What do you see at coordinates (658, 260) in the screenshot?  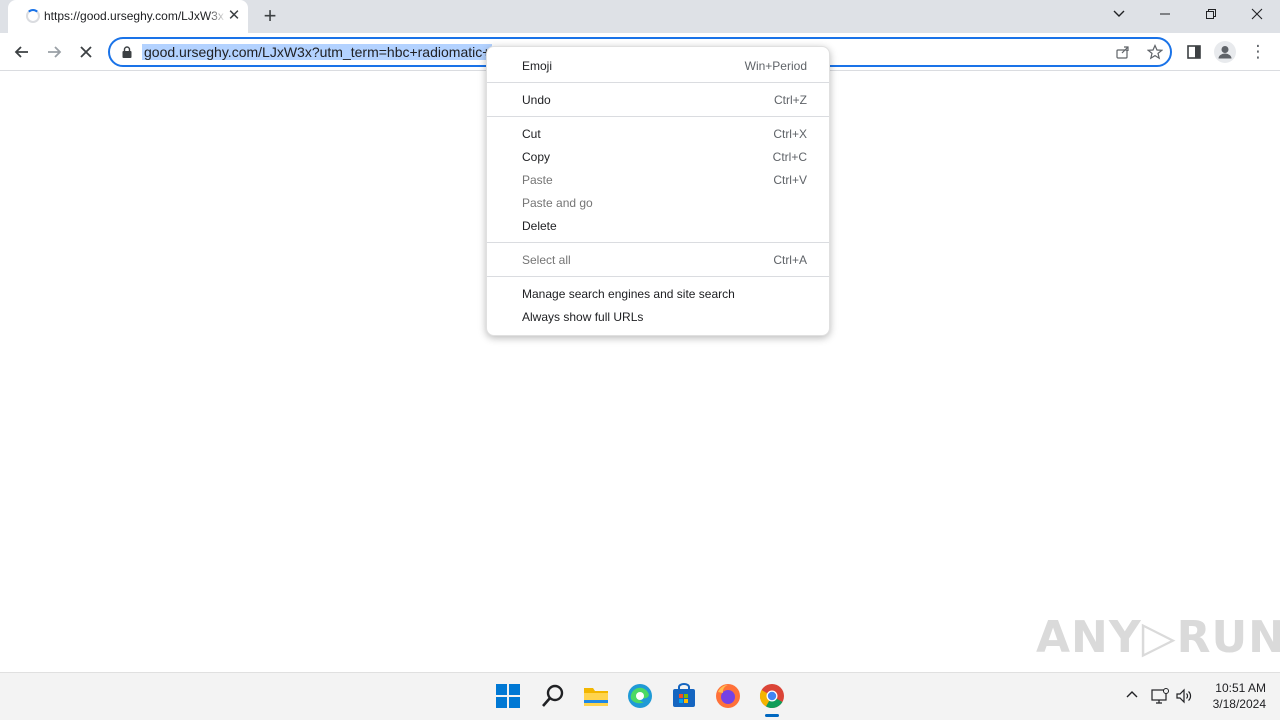 I see `menu-item-select-all: Select all Ctrl+A` at bounding box center [658, 260].